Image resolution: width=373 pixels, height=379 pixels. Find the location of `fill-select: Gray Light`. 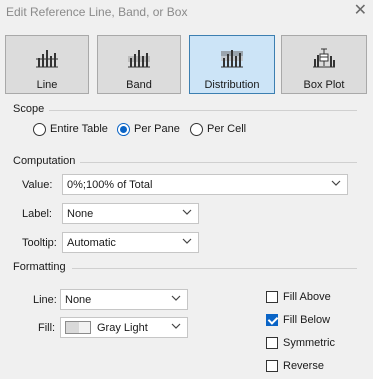

fill-select: Gray Light is located at coordinates (124, 327).